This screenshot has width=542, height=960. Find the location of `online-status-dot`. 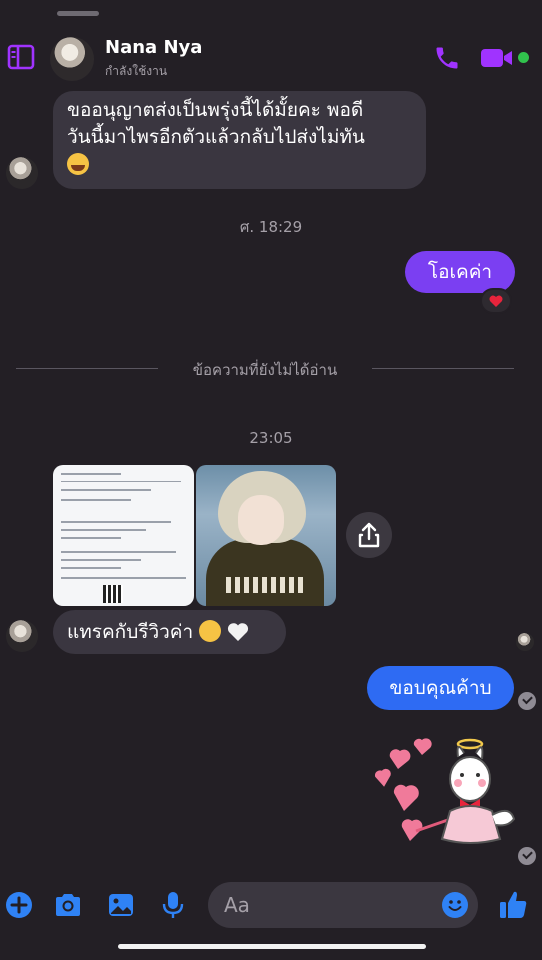

online-status-dot is located at coordinates (523, 57).